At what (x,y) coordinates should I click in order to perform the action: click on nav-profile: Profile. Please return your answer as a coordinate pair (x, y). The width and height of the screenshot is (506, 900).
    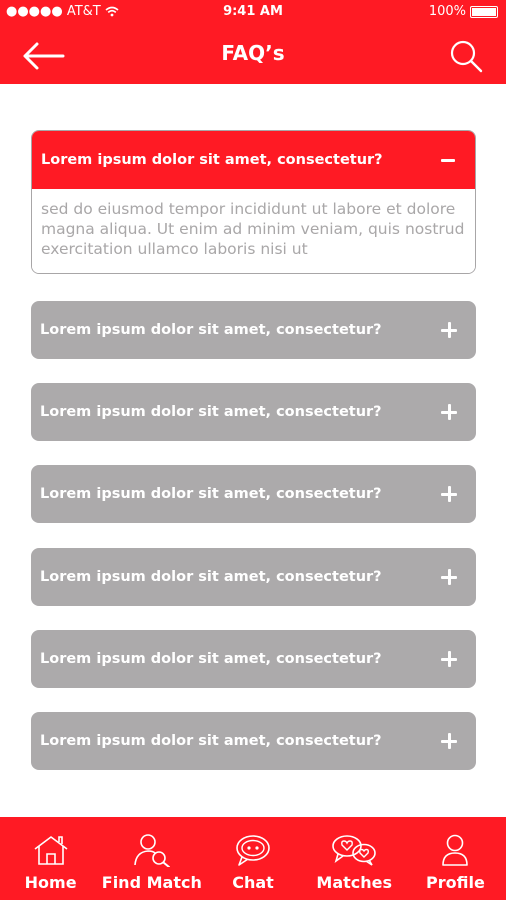
    Looking at the image, I should click on (455, 858).